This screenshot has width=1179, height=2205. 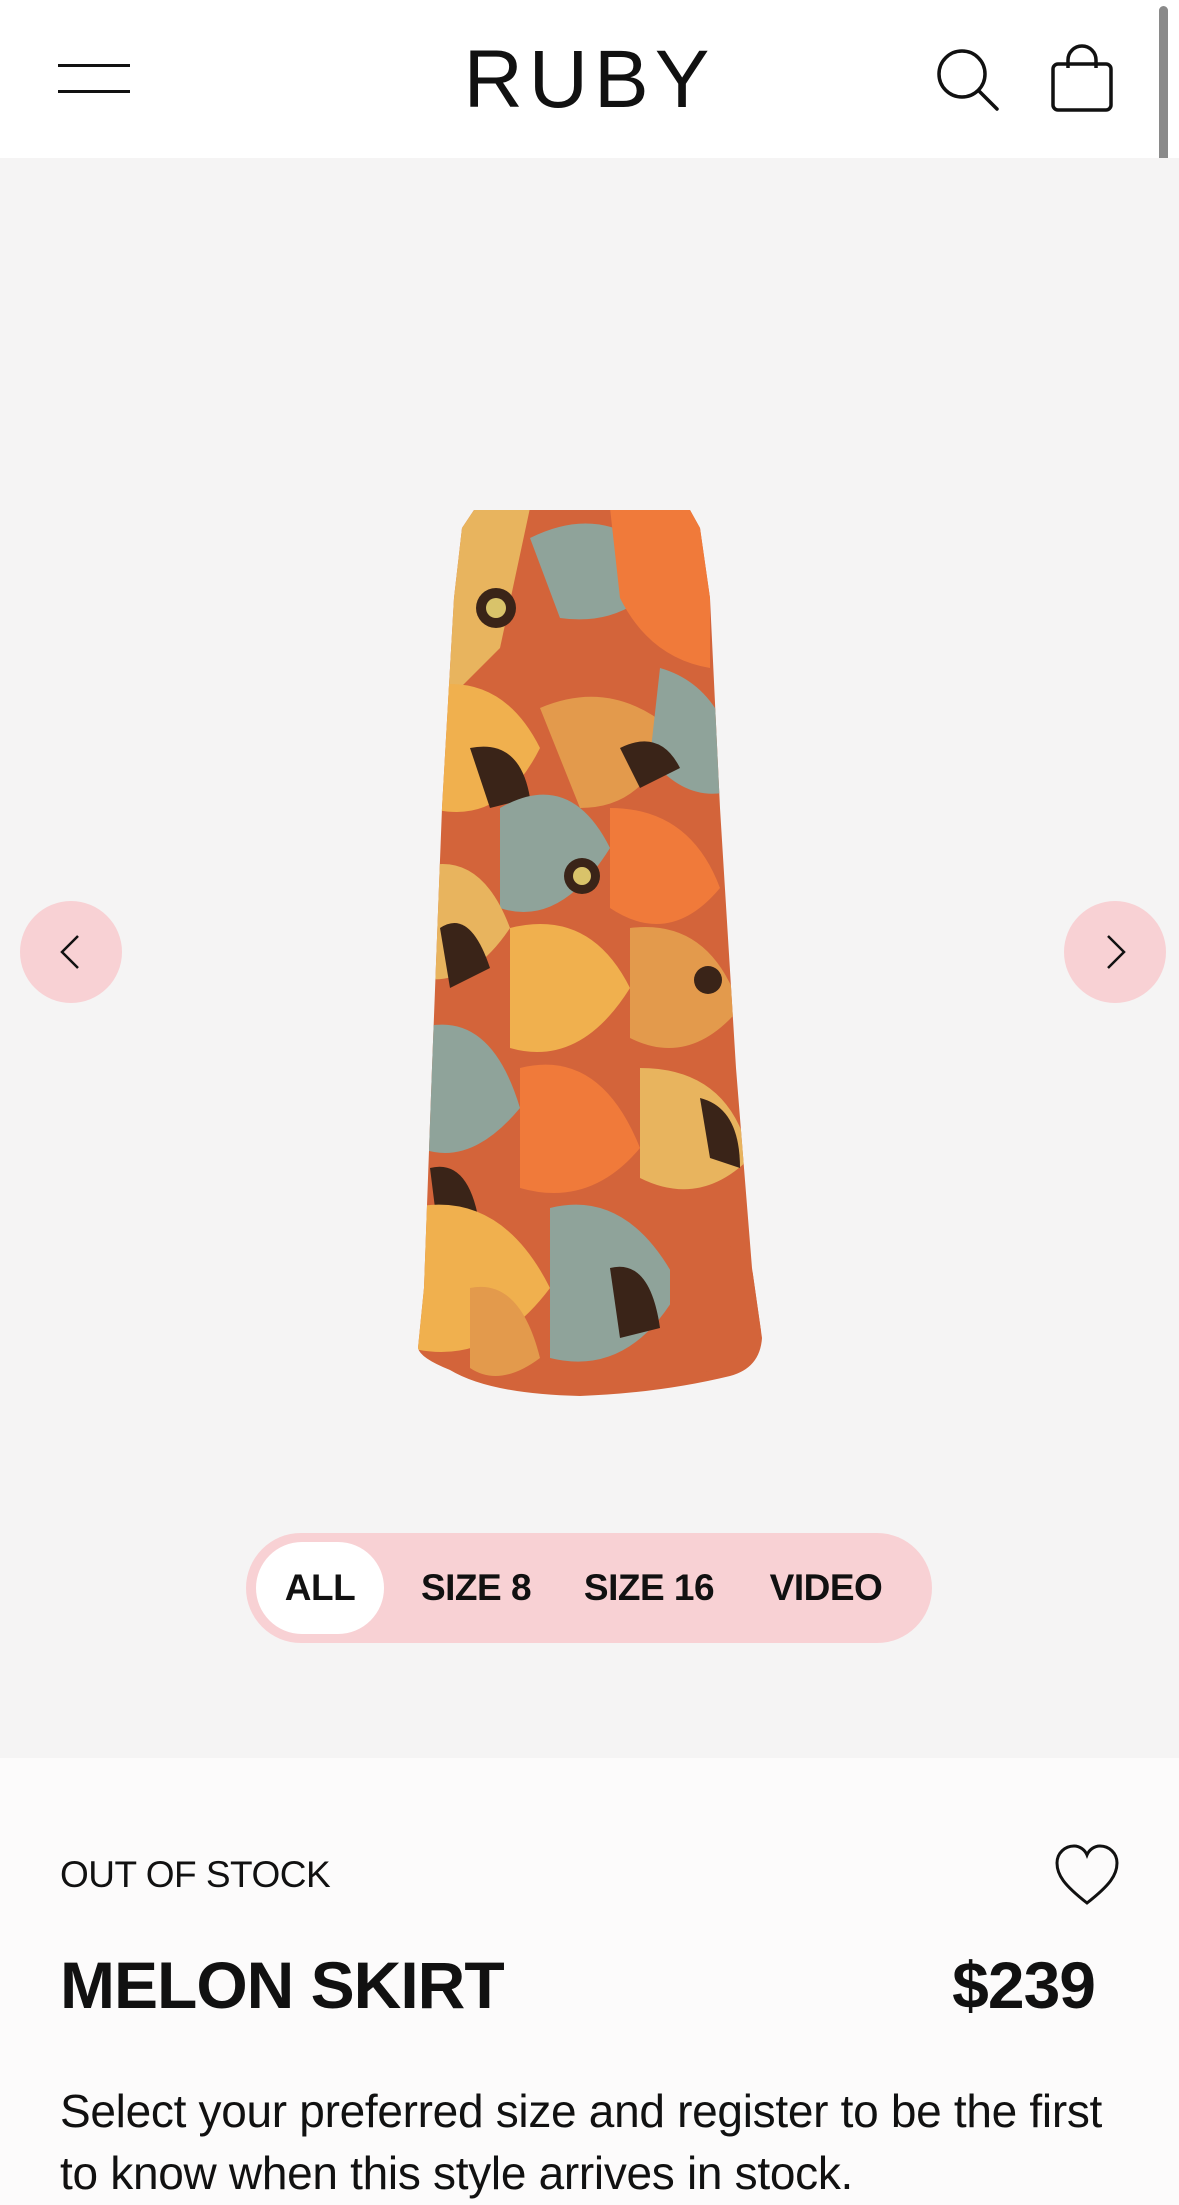 I want to click on shopping-bag-icon, so click(x=1082, y=78).